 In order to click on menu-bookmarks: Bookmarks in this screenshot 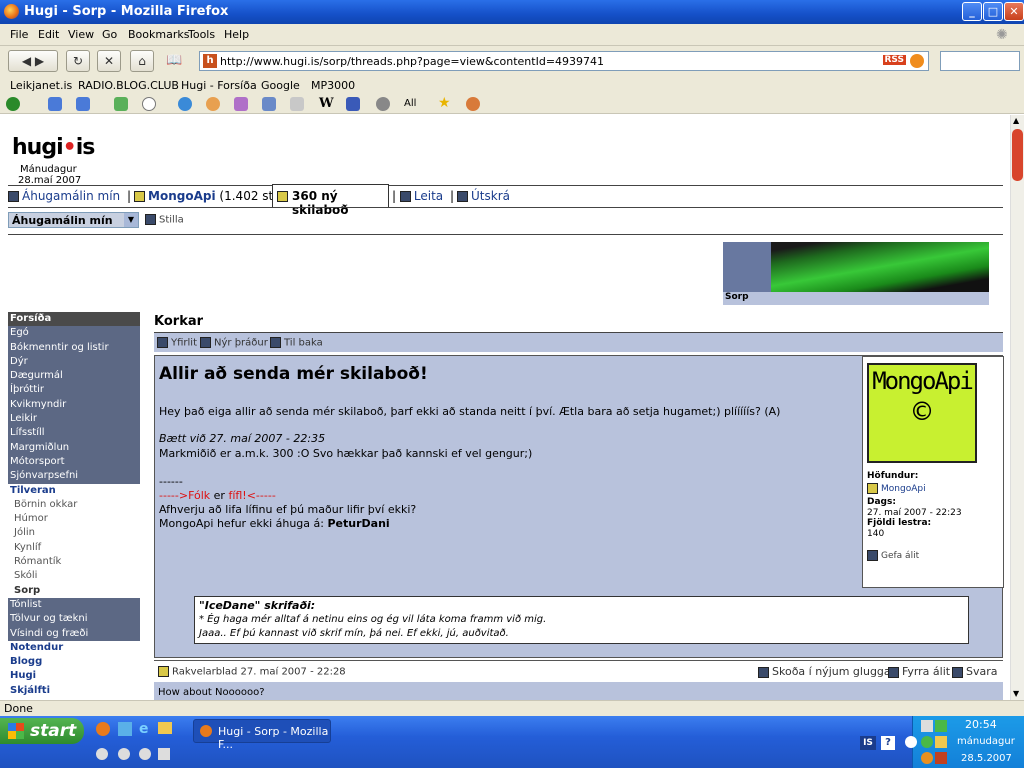, I will do `click(158, 34)`.